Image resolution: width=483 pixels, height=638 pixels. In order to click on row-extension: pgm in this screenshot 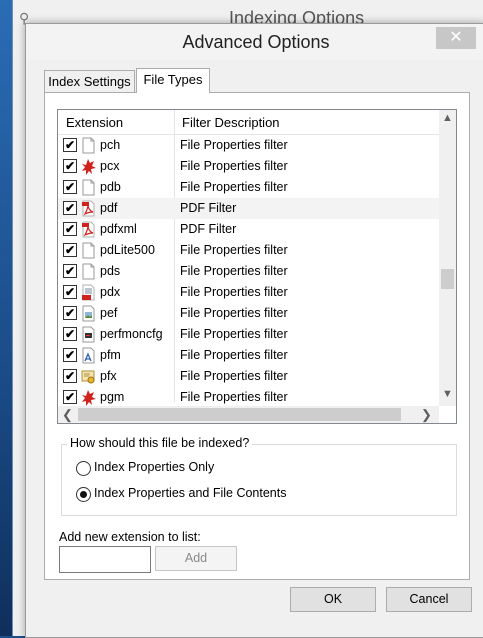, I will do `click(112, 397)`.